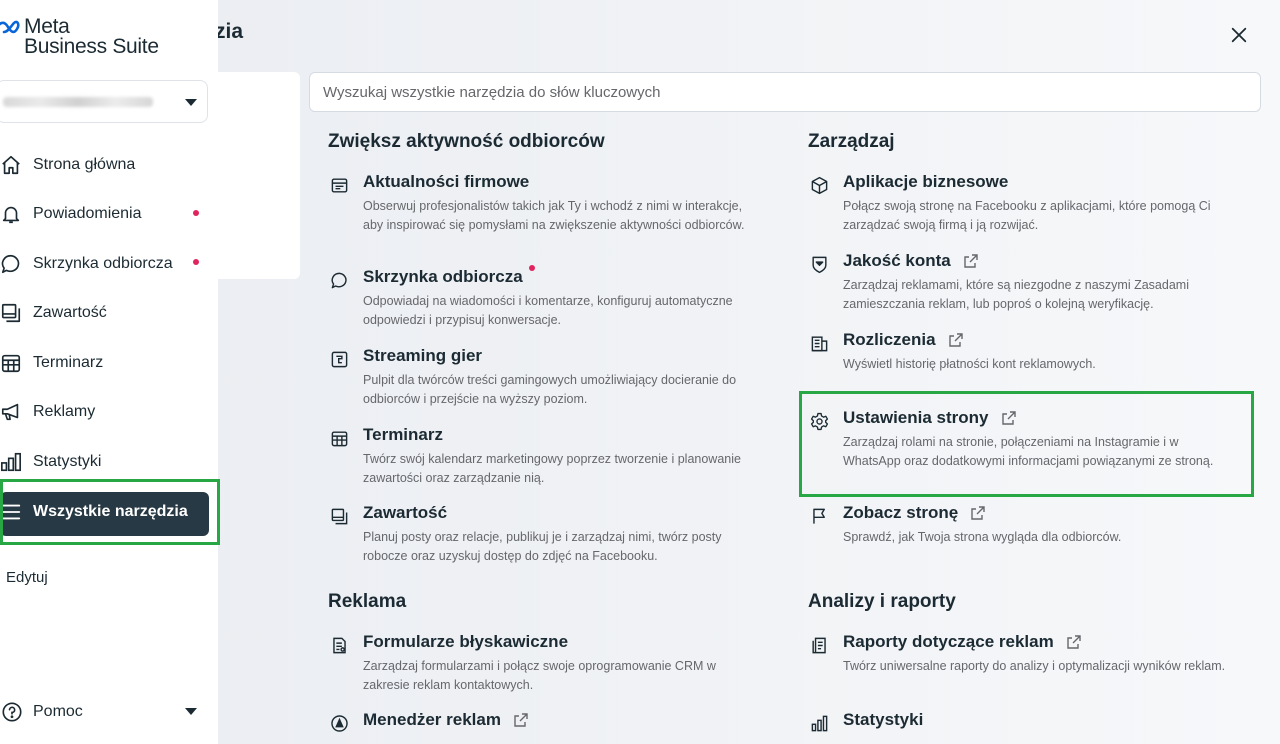  What do you see at coordinates (339, 185) in the screenshot?
I see `news-feed-icon` at bounding box center [339, 185].